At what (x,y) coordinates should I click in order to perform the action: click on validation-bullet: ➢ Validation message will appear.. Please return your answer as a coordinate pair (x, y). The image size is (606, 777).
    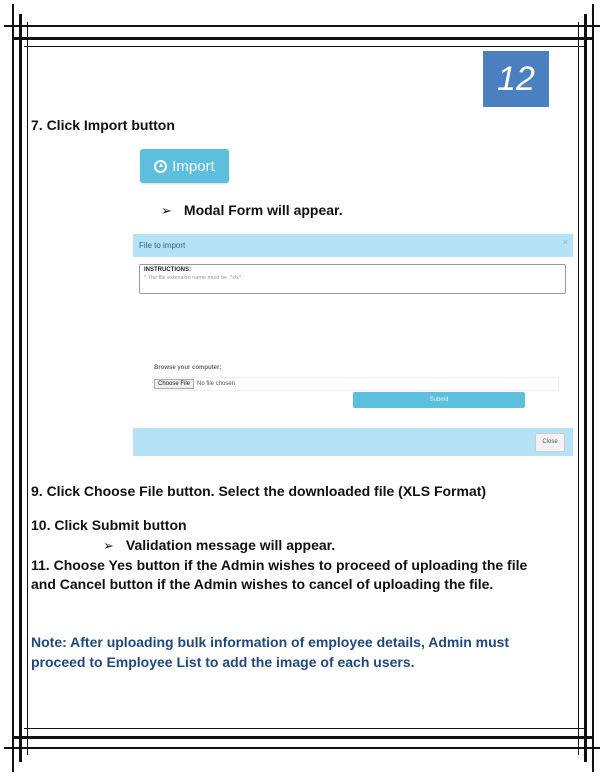
    Looking at the image, I should click on (219, 545).